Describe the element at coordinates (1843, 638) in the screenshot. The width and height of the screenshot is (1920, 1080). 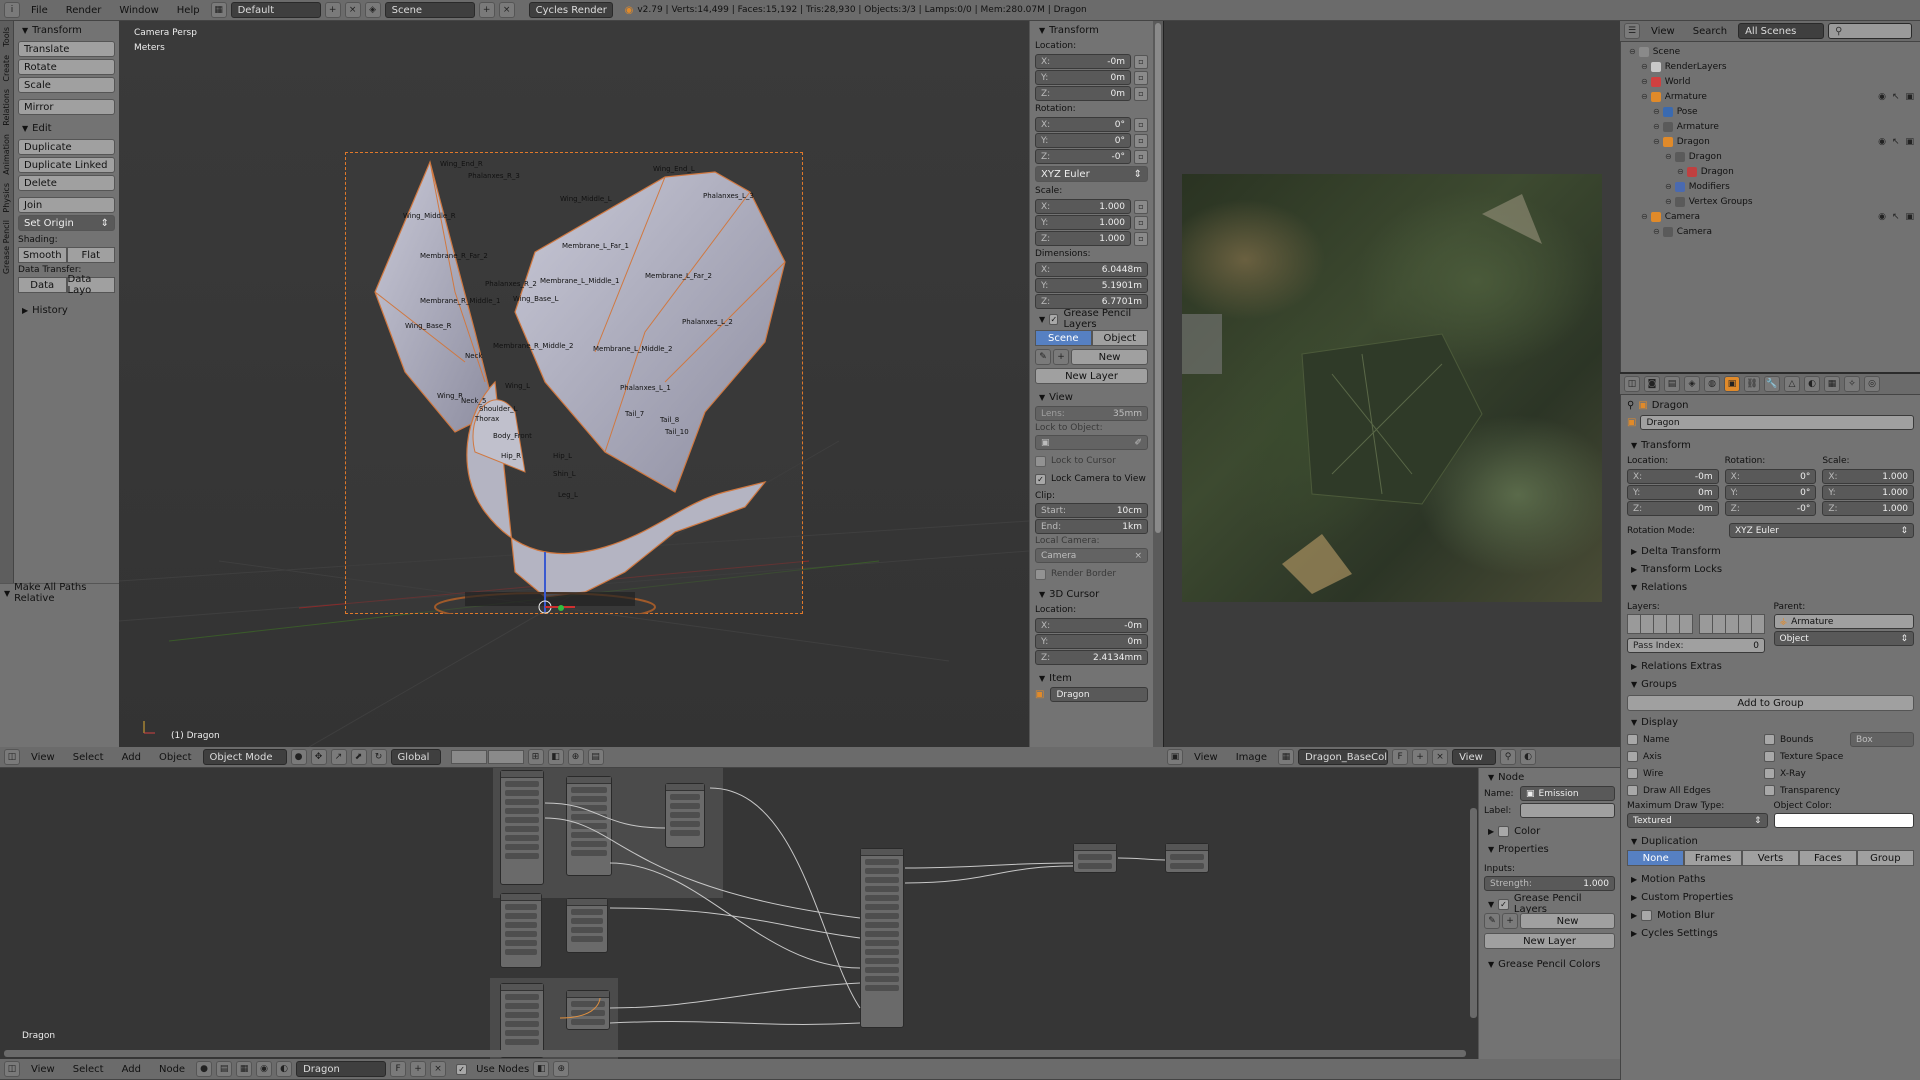
I see `parent-type-select: Object ⇕` at that location.